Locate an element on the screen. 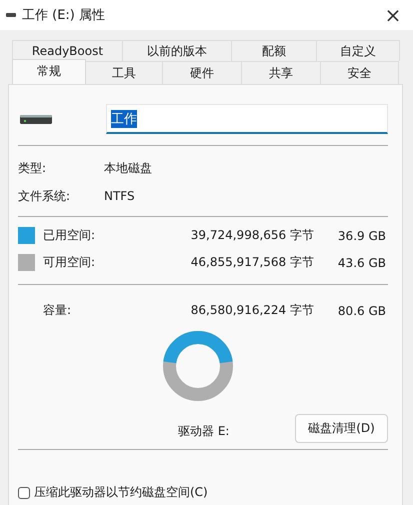 The height and width of the screenshot is (505, 413). disk-cleanup-button: 磁盘清理(D) is located at coordinates (341, 428).